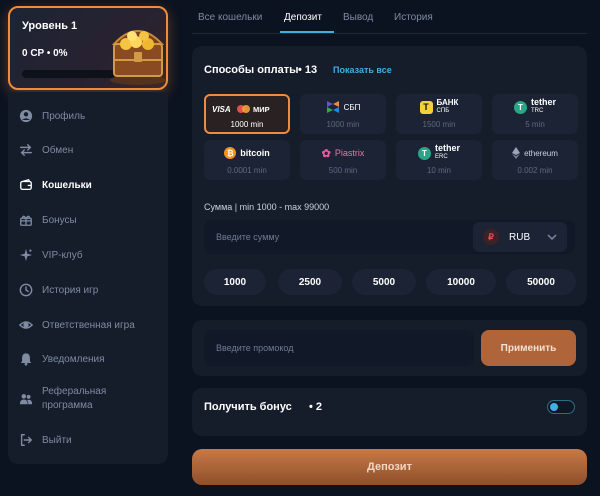 The image size is (600, 496). What do you see at coordinates (88, 48) in the screenshot?
I see `level-card: Уровень 1 0 CP • 0%` at bounding box center [88, 48].